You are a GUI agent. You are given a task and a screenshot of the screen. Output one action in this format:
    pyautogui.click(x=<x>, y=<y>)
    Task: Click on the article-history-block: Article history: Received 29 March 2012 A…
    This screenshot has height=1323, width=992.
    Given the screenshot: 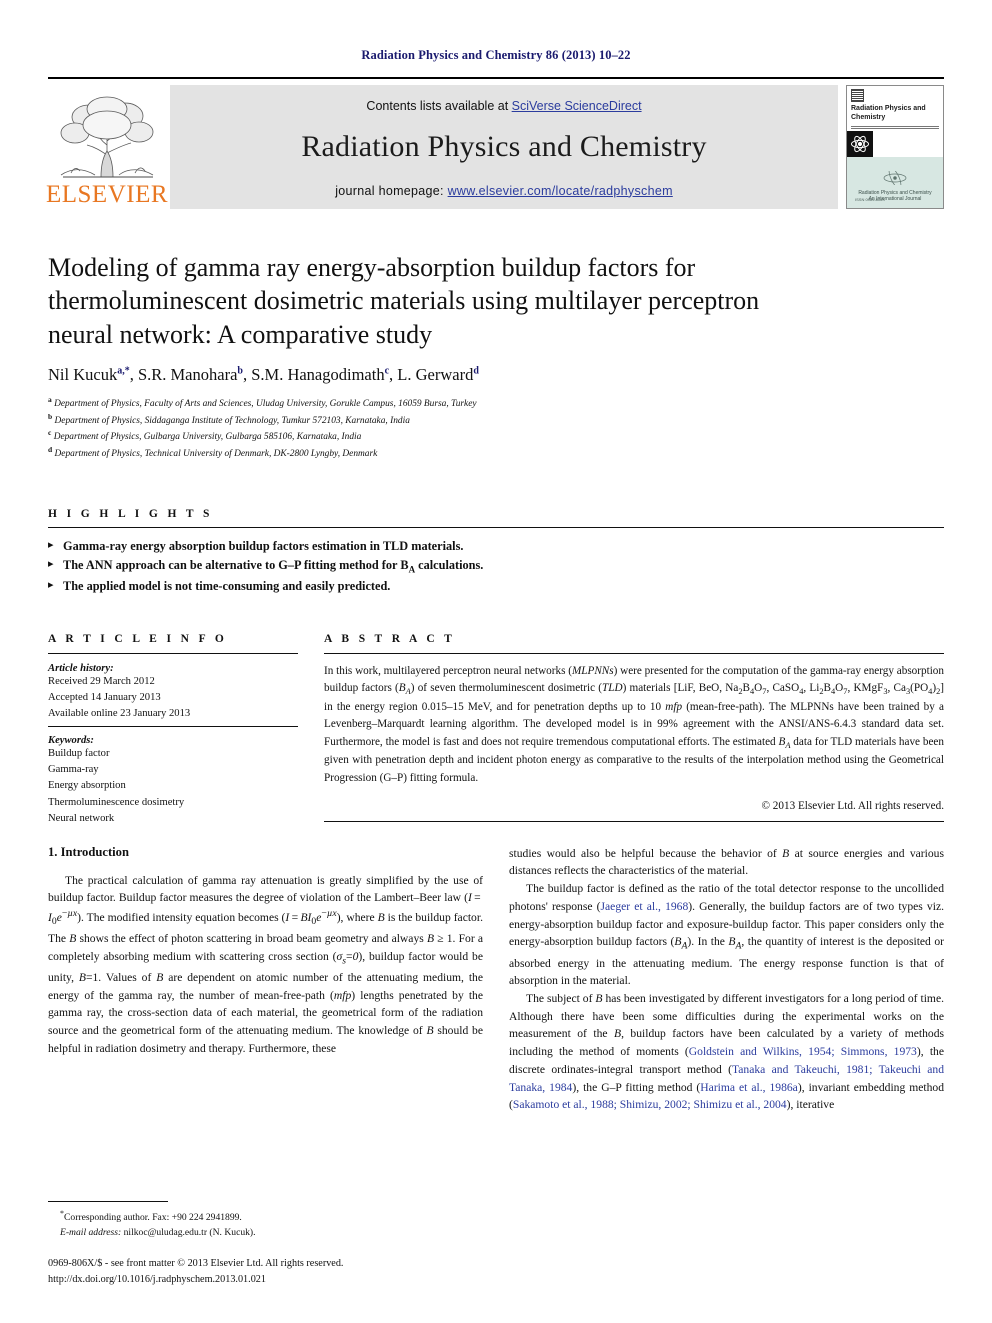 What is the action you would take?
    pyautogui.click(x=173, y=695)
    